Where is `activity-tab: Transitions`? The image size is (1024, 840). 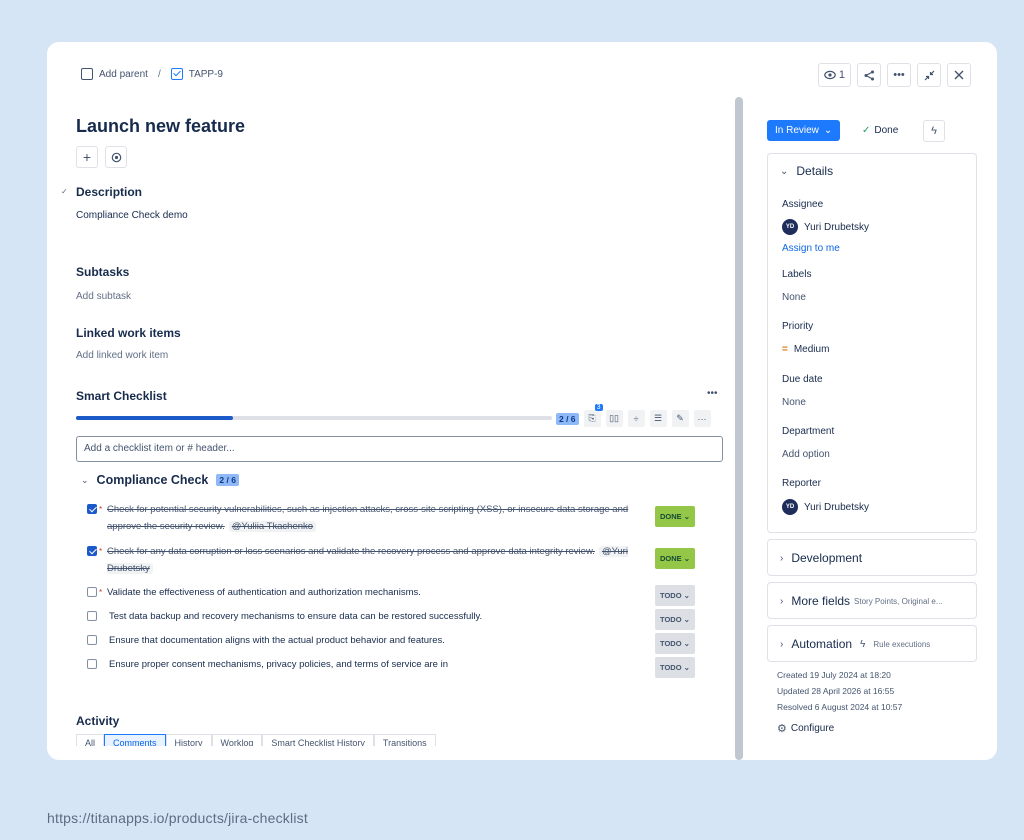
activity-tab: Transitions is located at coordinates (404, 740).